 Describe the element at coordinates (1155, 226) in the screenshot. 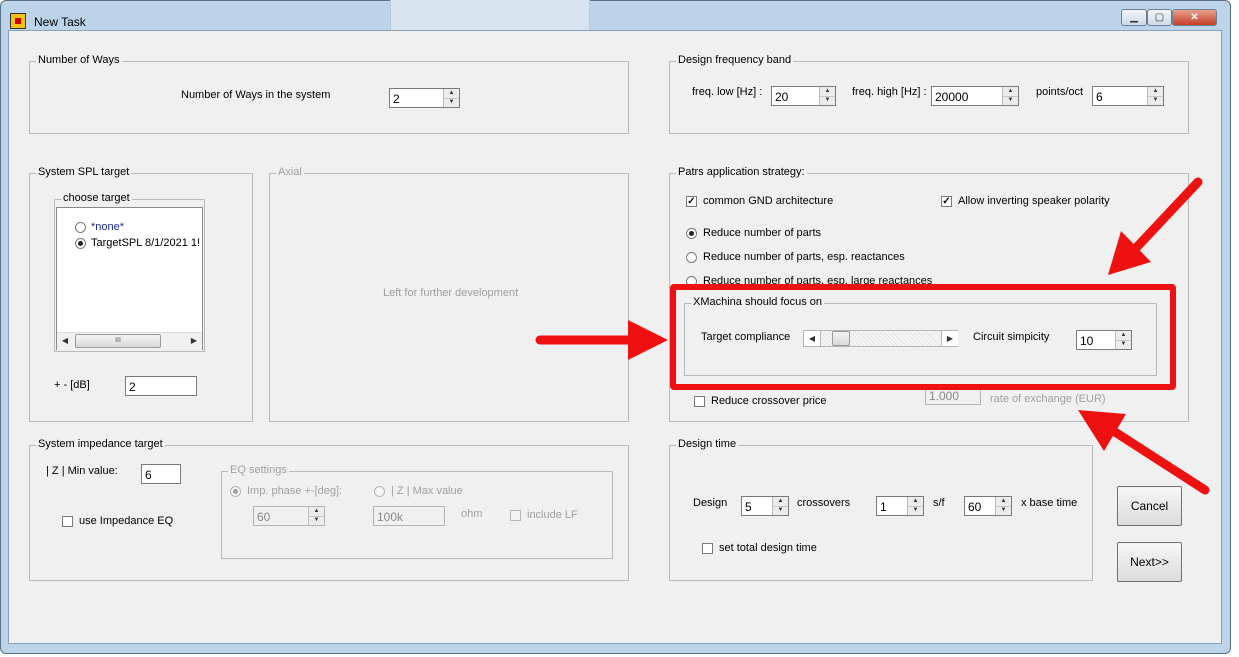

I see `top-right-arrow-icon` at that location.